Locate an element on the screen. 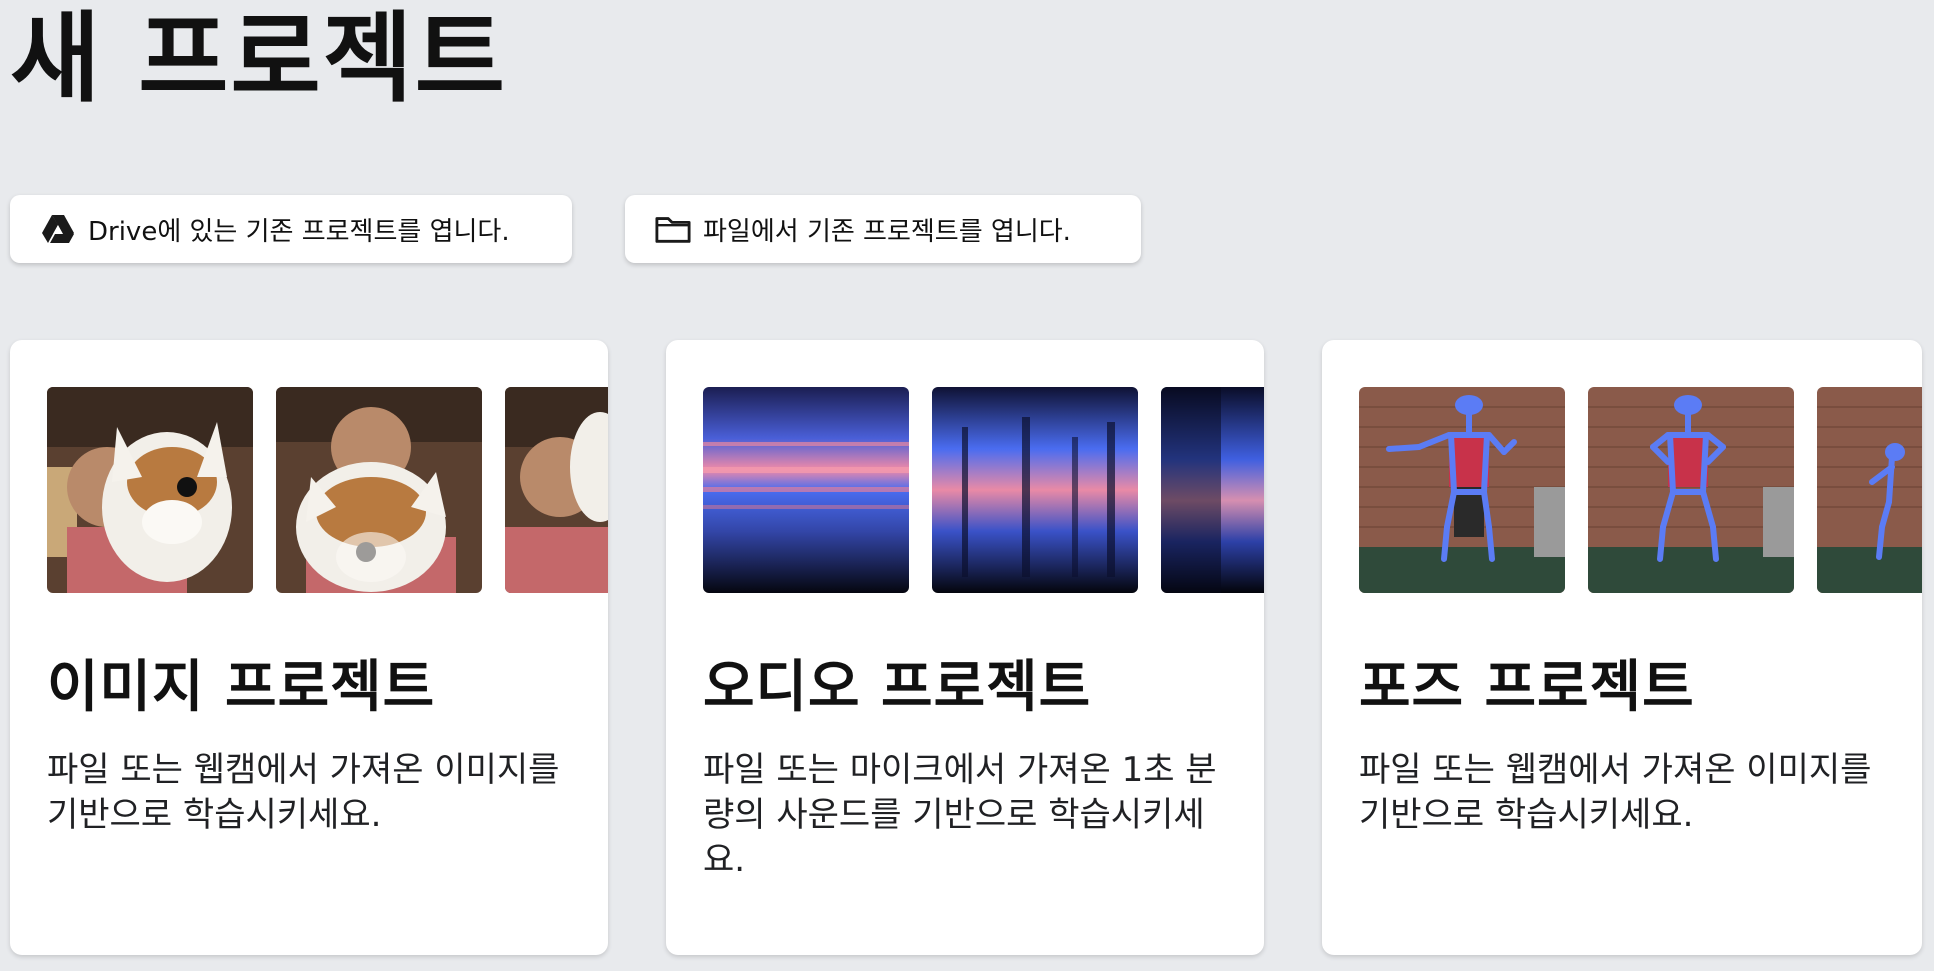 Image resolution: width=1934 pixels, height=971 pixels. card-title: 오디오 프로젝트 is located at coordinates (897, 687).